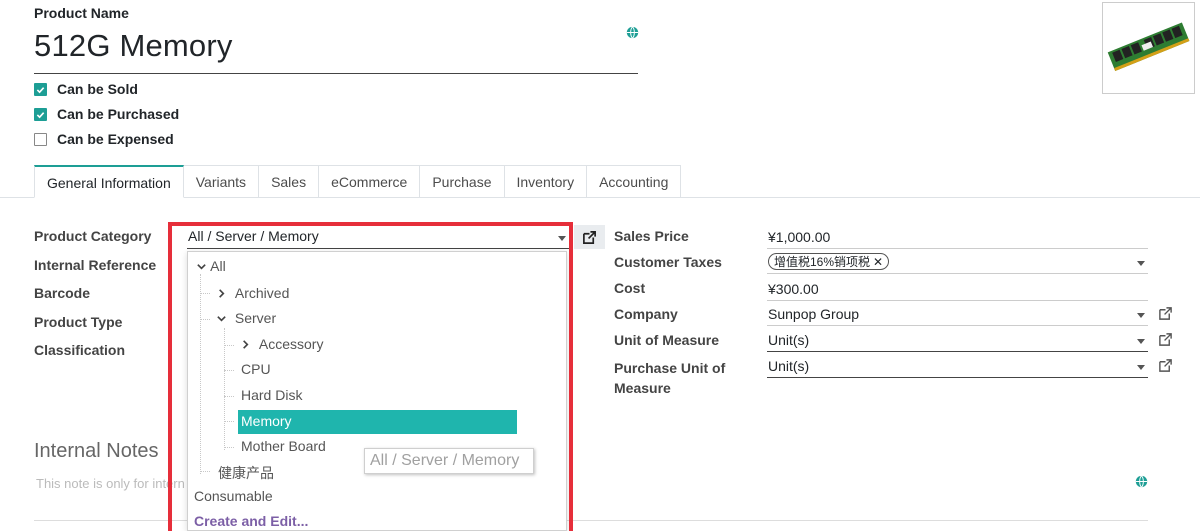  I want to click on dropdown-item-consumable: Consumable, so click(233, 496).